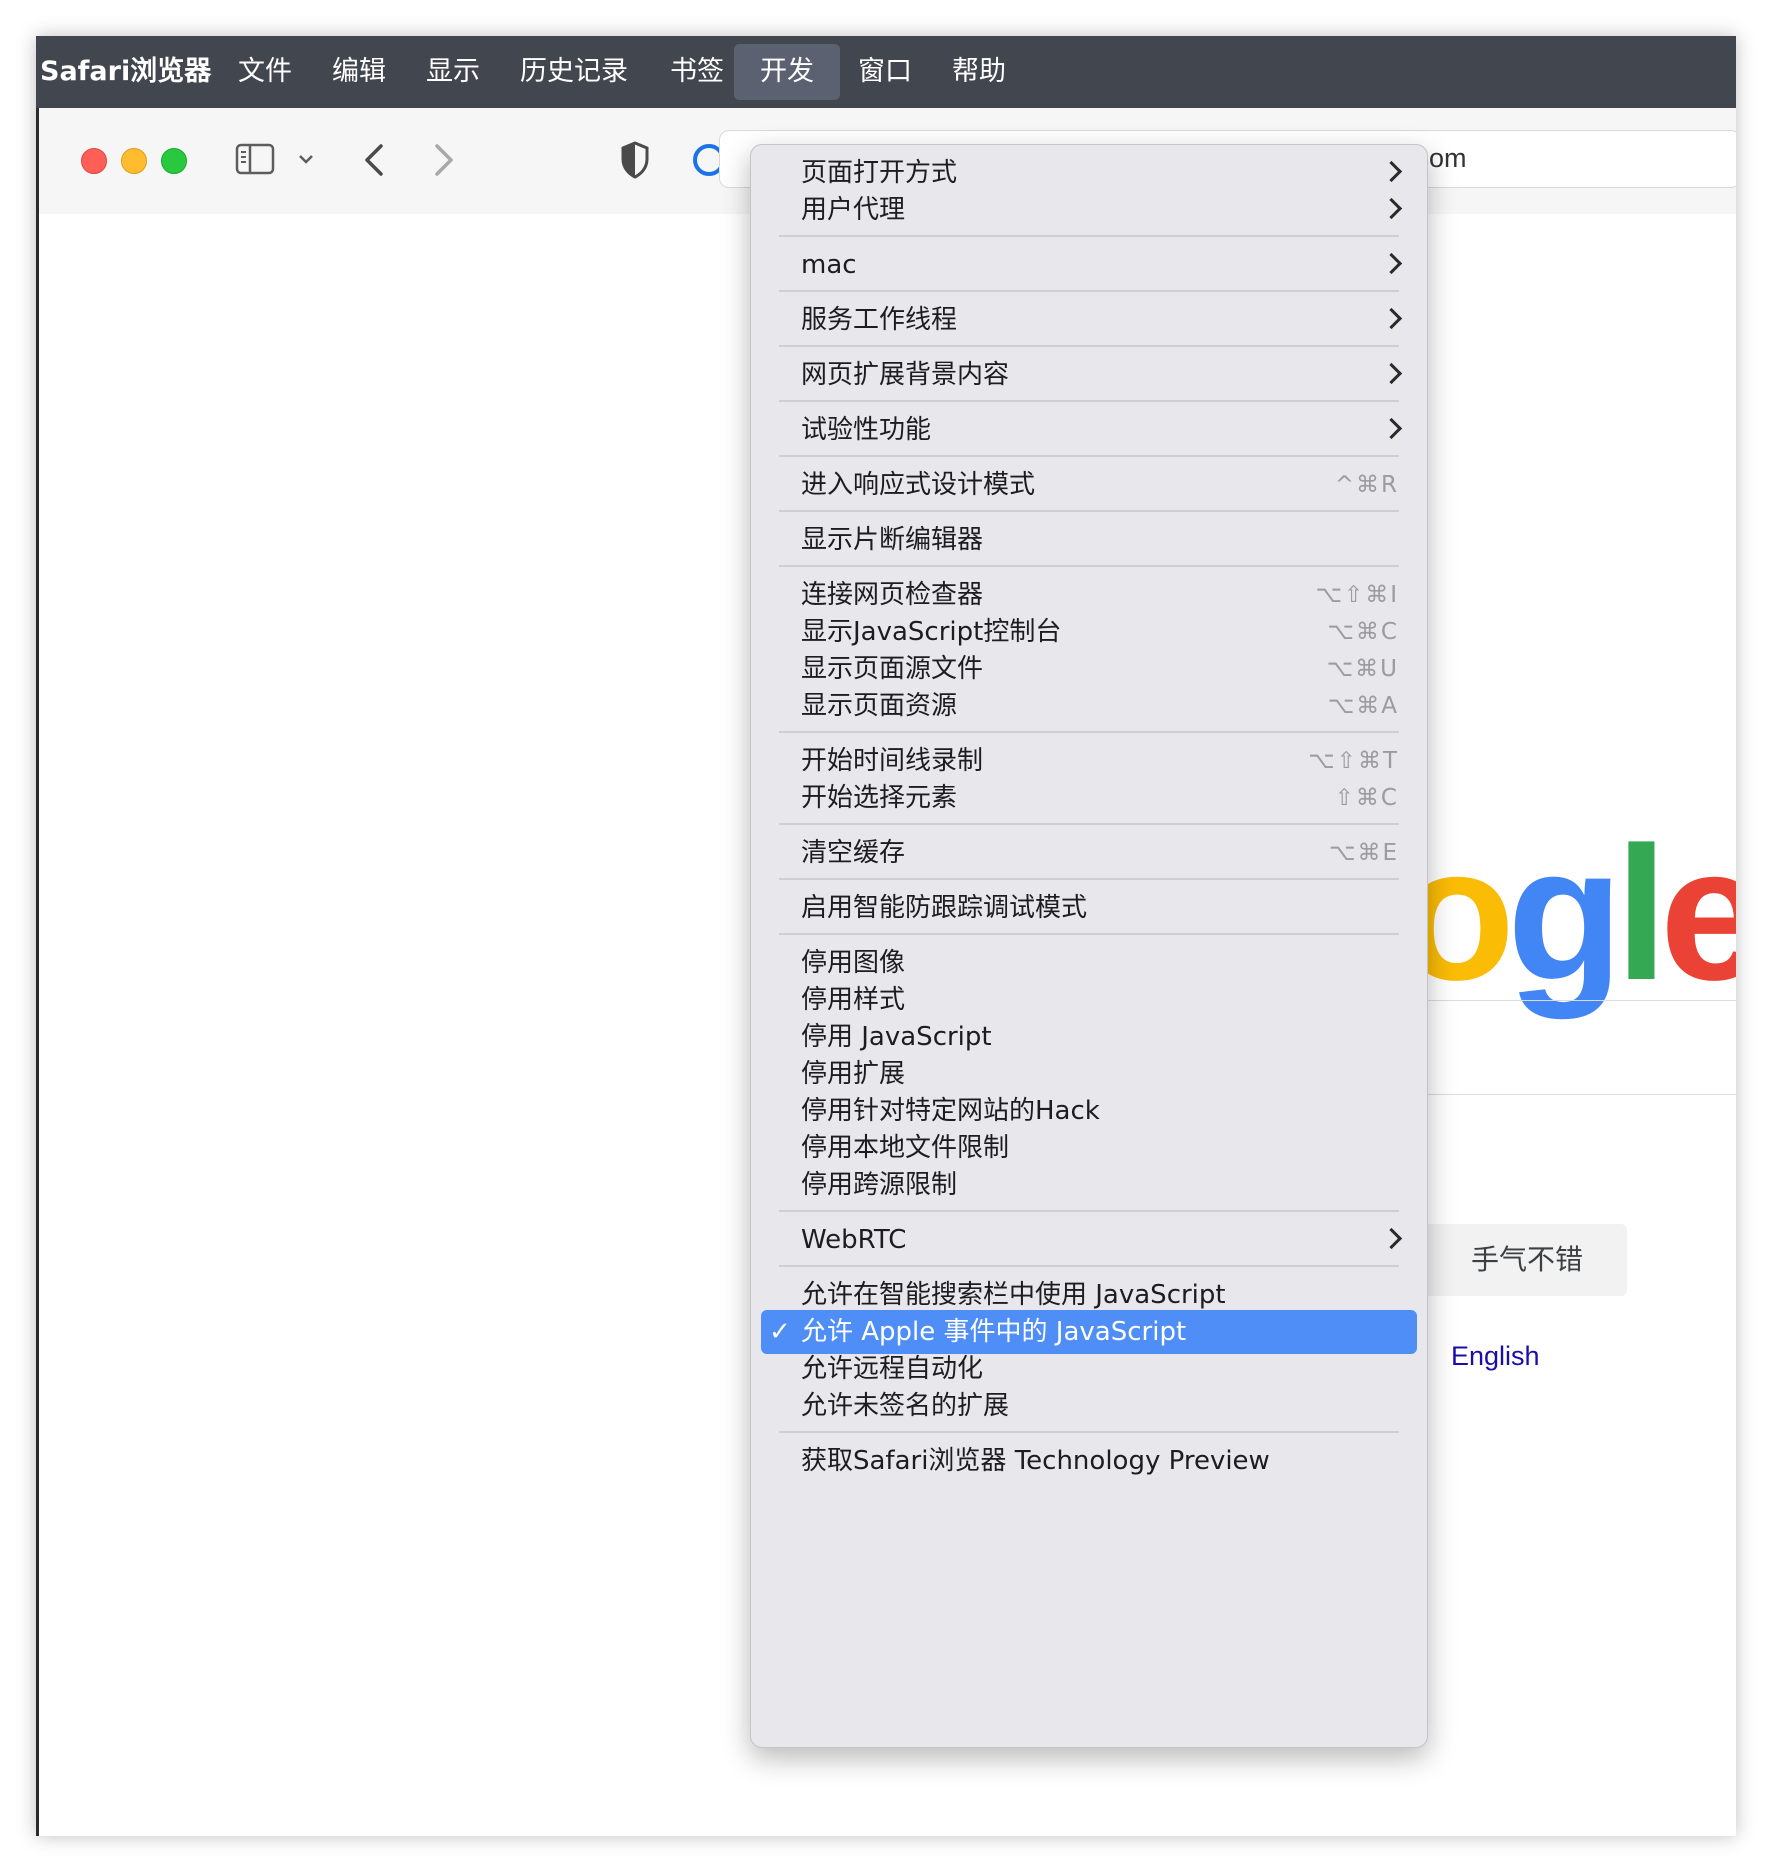 The width and height of the screenshot is (1776, 1872). I want to click on menu-item-16: 启用智能防跟踪调试模式, so click(1089, 908).